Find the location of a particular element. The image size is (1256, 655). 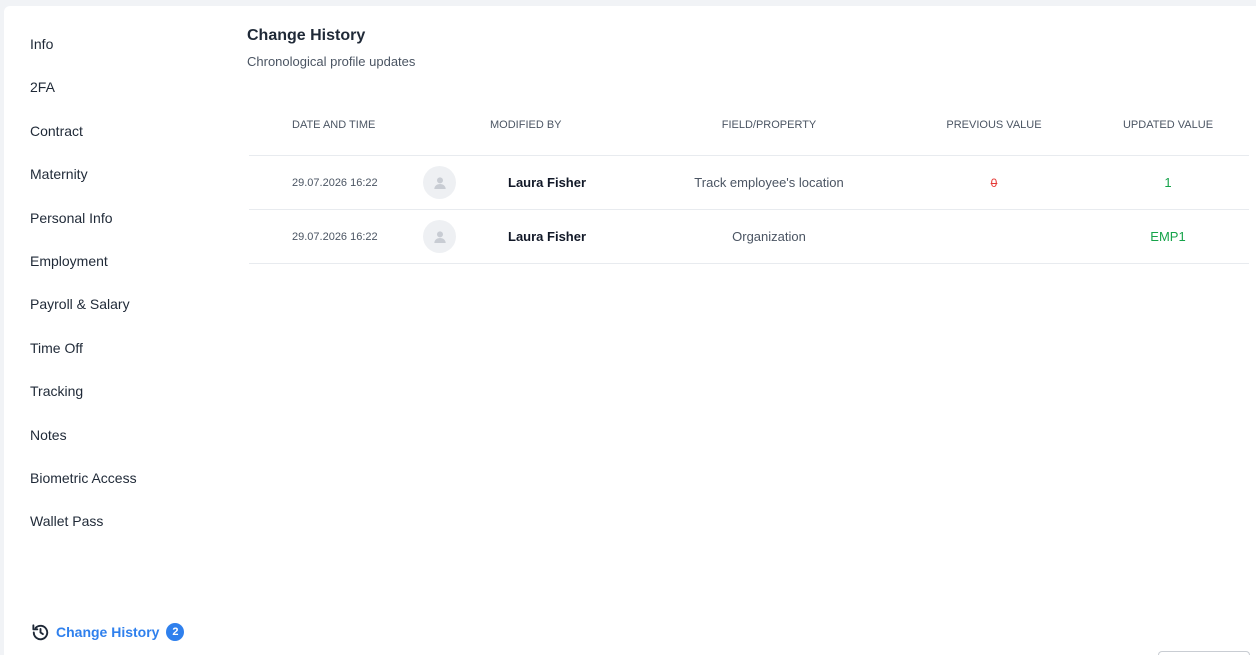

sidebar-item-change-history: Change History 2 is located at coordinates (107, 632).